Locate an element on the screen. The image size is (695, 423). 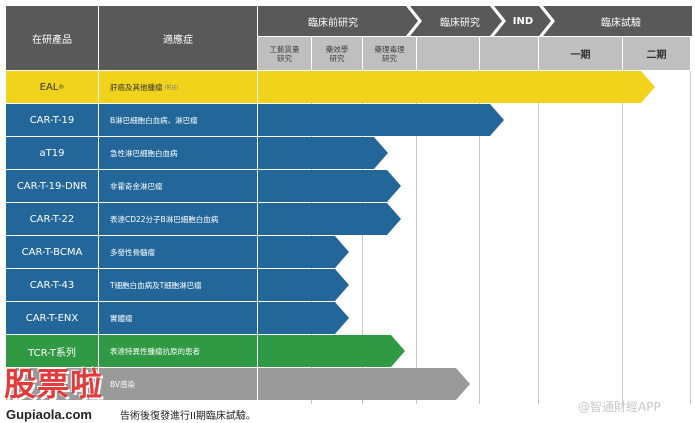
indication-cell: 肝癌及其他腫瘤 (附註) is located at coordinates (178, 87).